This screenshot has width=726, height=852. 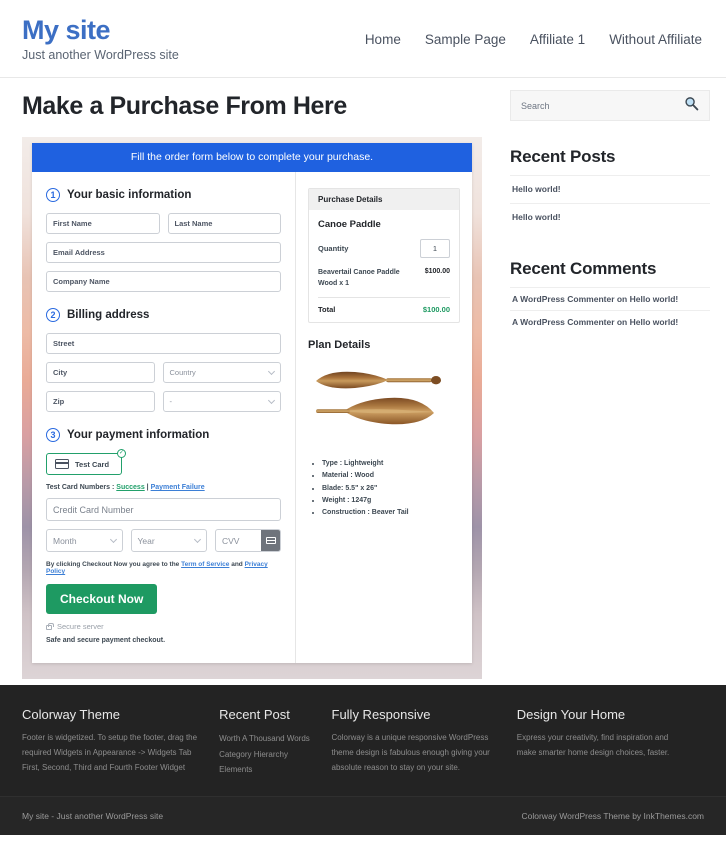 I want to click on section-payment-information-header: 3 Your payment information, so click(x=163, y=435).